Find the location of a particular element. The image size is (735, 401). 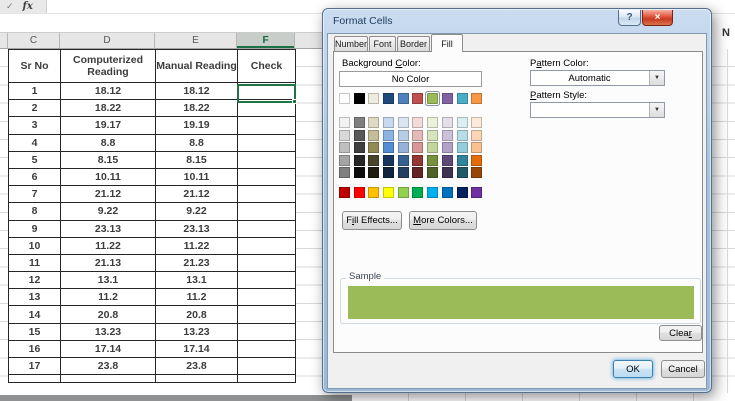

table-cell: 7 is located at coordinates (34, 194).